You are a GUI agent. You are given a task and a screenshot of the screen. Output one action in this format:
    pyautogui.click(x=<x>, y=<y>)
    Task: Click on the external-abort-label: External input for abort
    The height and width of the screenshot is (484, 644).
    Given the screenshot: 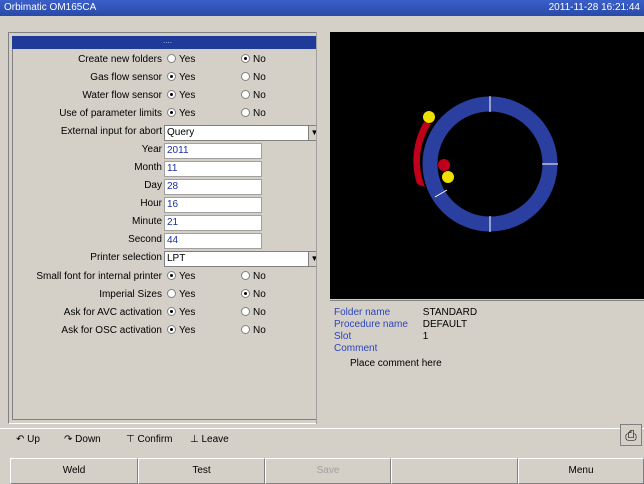 What is the action you would take?
    pyautogui.click(x=111, y=131)
    